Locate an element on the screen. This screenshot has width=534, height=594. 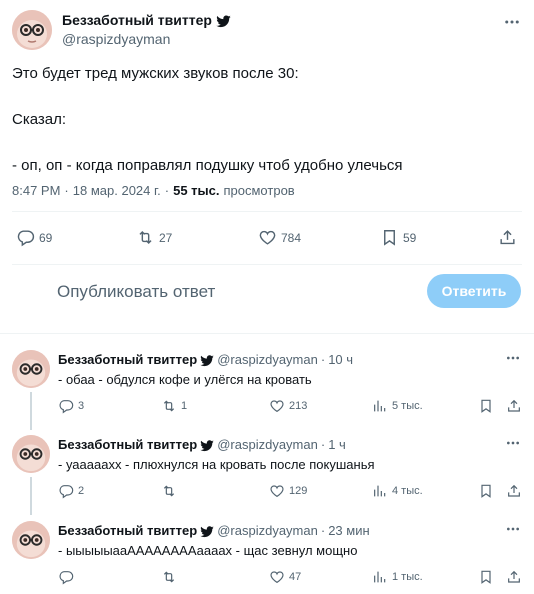
like-count: 129 is located at coordinates (298, 491).